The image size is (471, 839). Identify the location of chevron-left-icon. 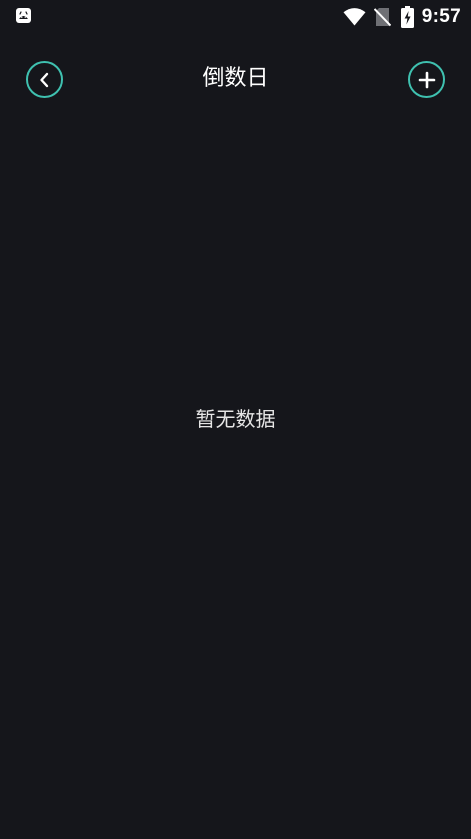
(45, 80).